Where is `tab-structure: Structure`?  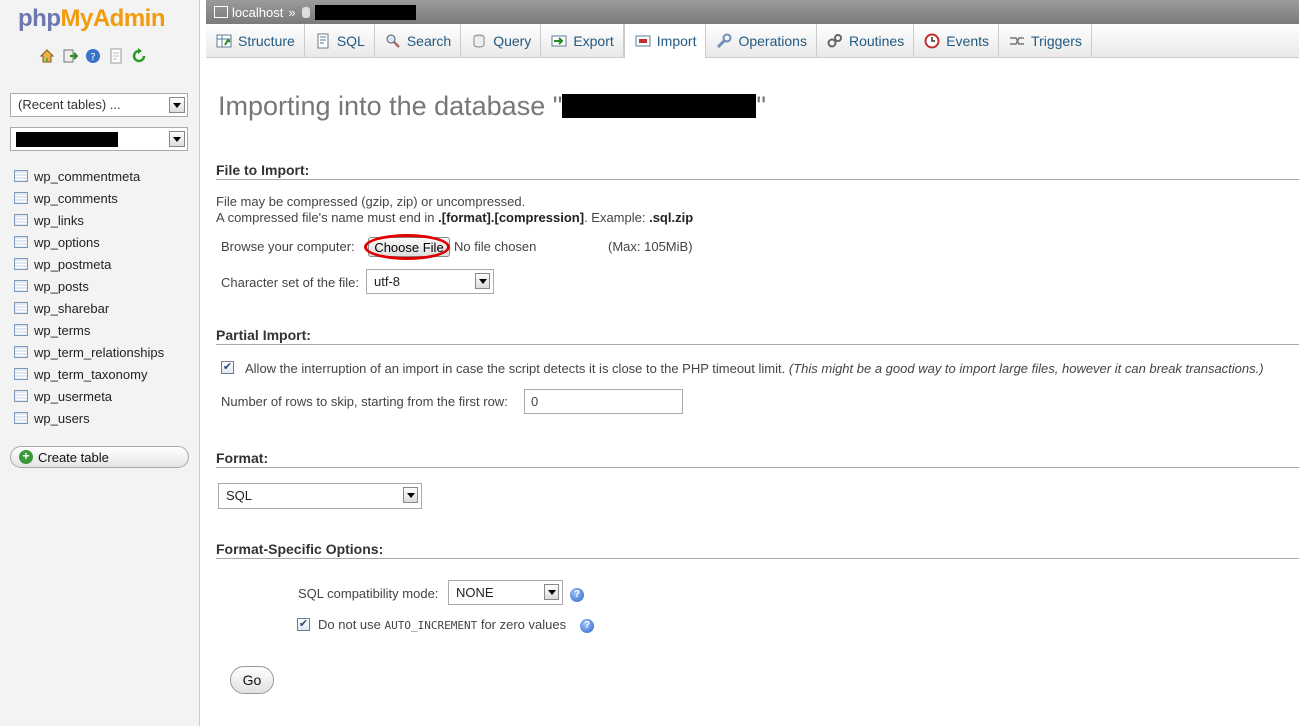 tab-structure: Structure is located at coordinates (255, 41).